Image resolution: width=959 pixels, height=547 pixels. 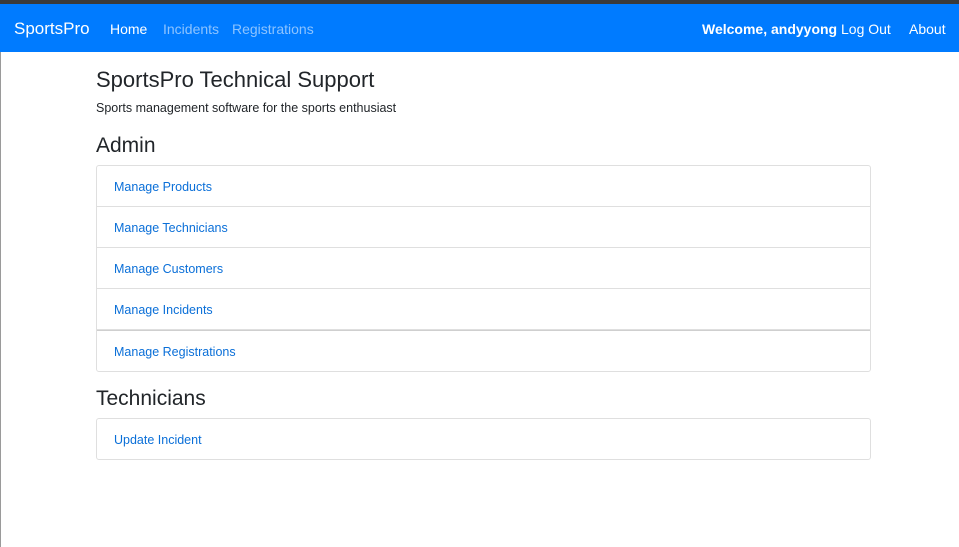 What do you see at coordinates (151, 398) in the screenshot?
I see `technicians-heading: Technicians` at bounding box center [151, 398].